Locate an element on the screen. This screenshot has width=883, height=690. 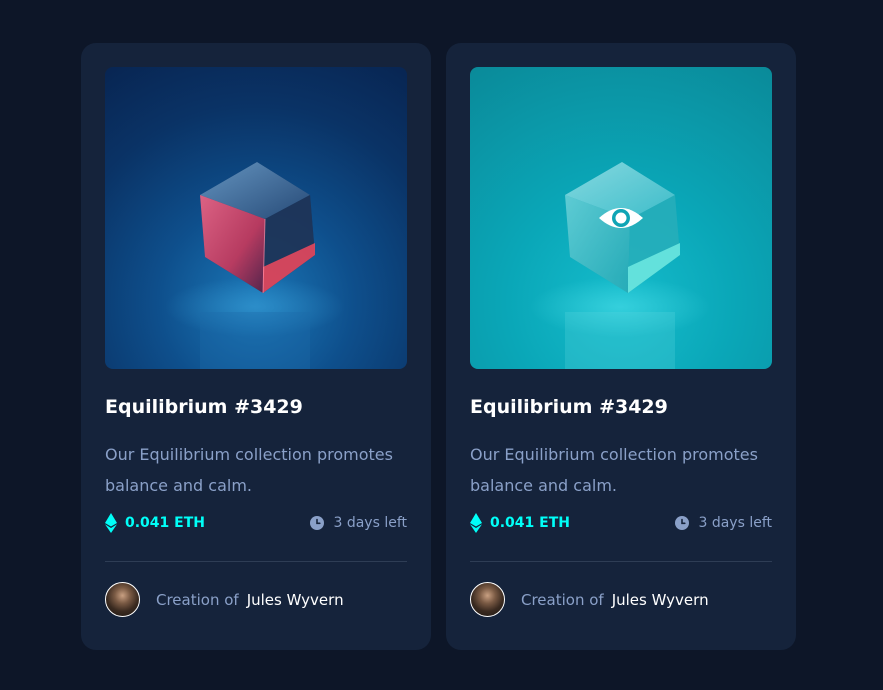
eye-icon is located at coordinates (621, 218).